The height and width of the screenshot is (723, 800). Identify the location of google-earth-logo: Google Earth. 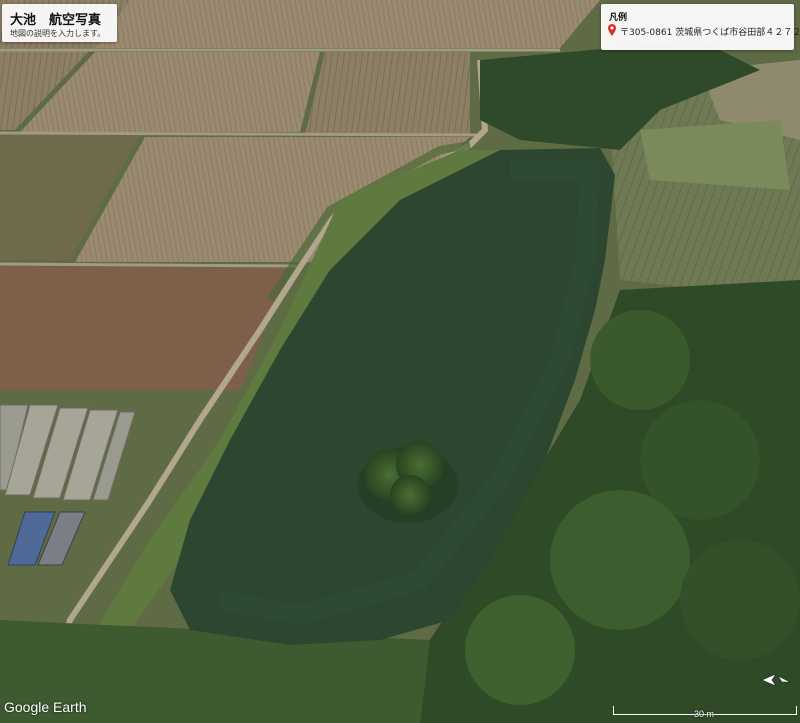
(45, 707).